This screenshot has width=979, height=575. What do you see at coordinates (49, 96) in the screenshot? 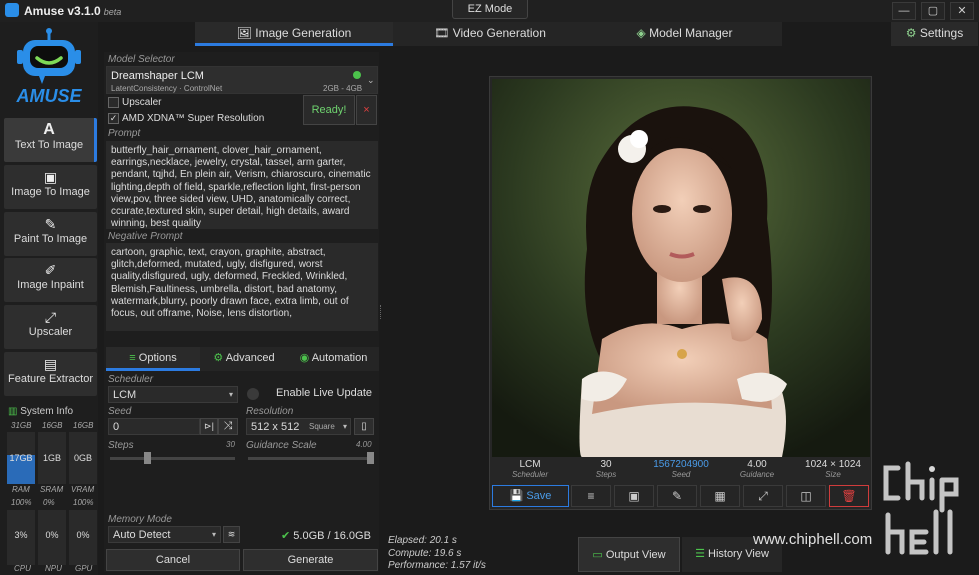
I see `logo-text: AMUSE` at bounding box center [49, 96].